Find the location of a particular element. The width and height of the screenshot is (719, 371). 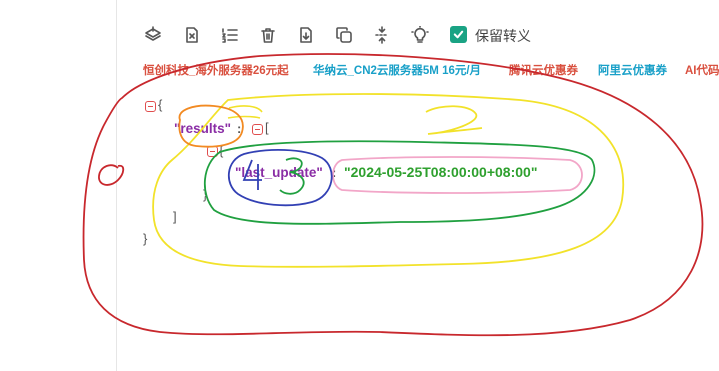

inner-open-brace: { is located at coordinates (221, 150).